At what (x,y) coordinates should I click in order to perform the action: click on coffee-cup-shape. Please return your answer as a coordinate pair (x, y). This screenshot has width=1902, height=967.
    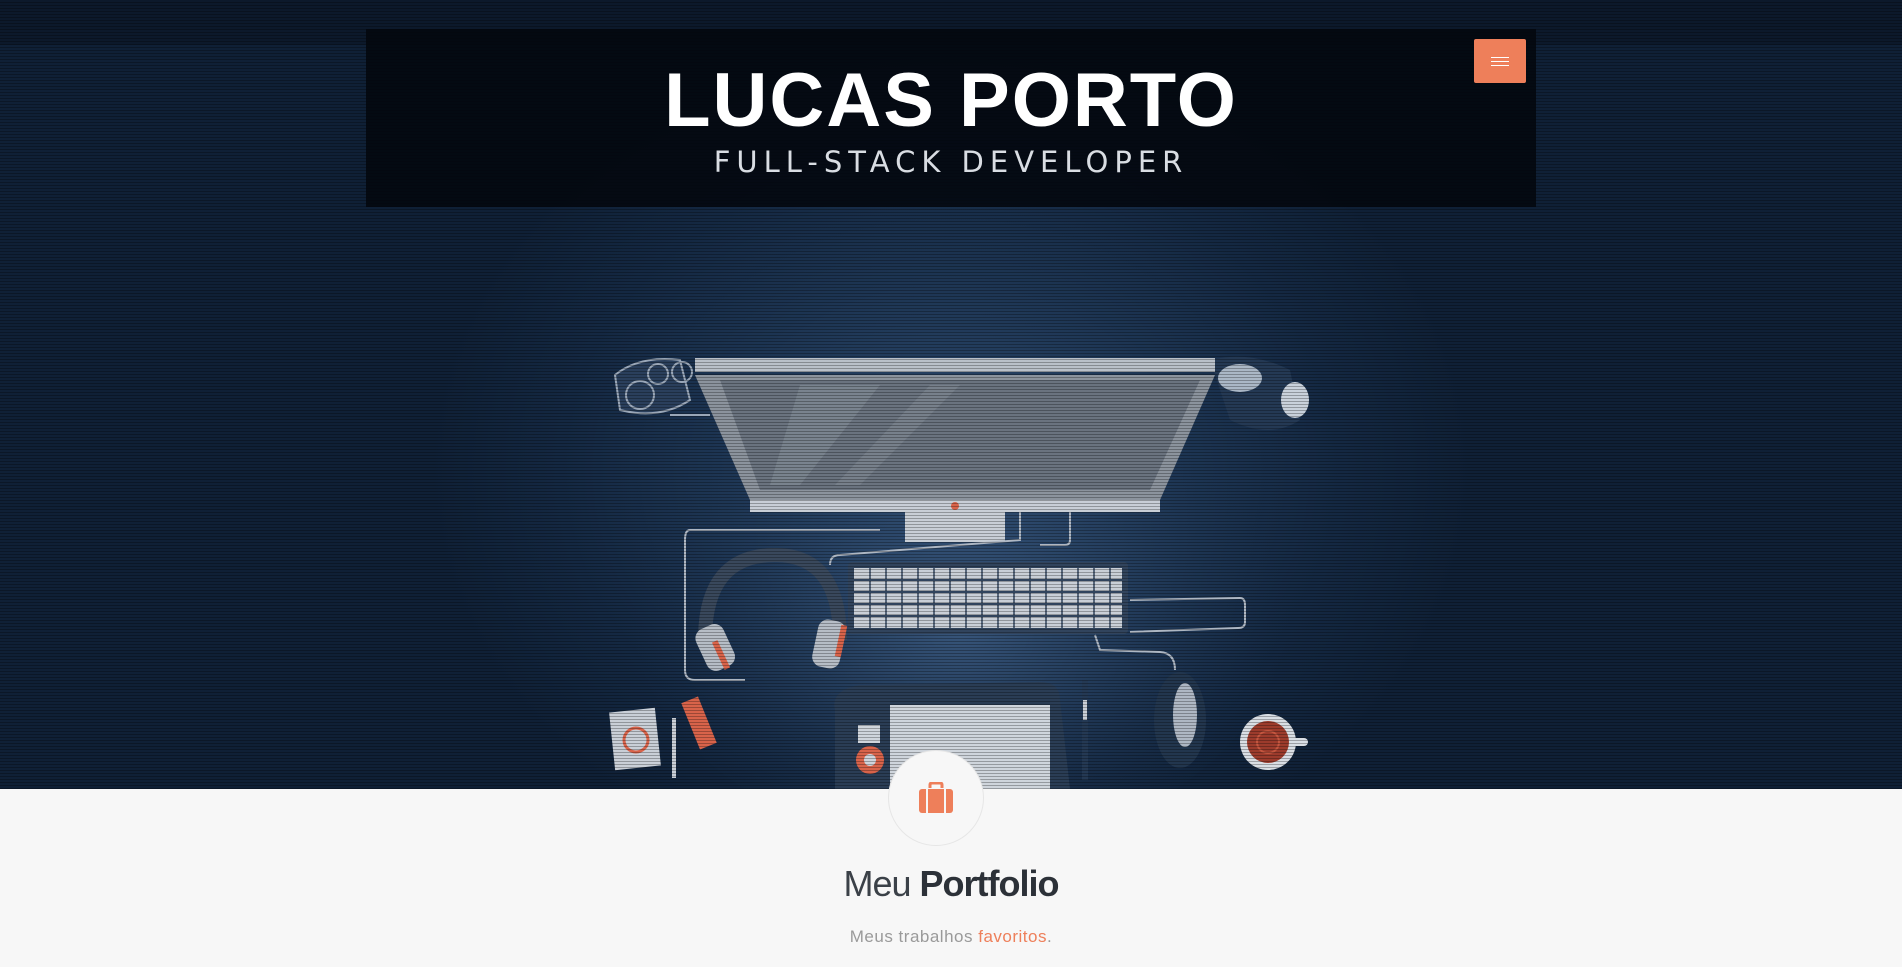
    Looking at the image, I should click on (1274, 742).